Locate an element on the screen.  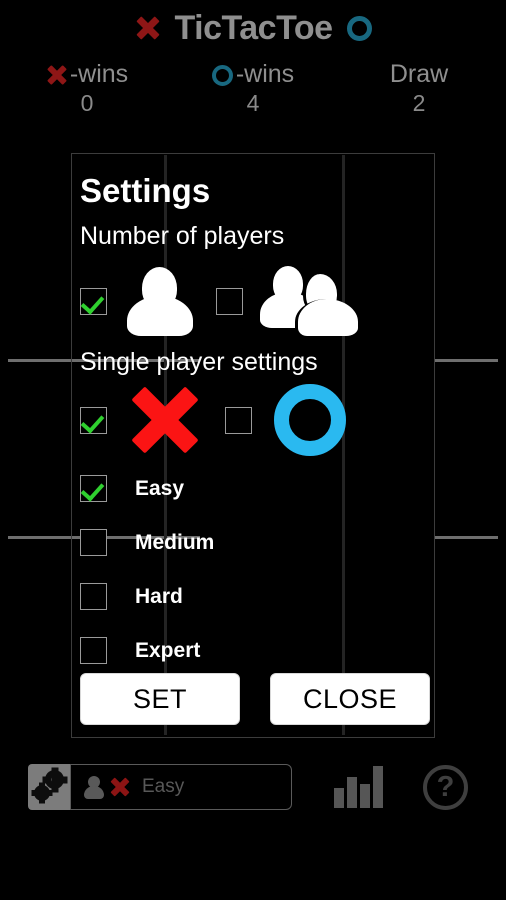
checkbox-one-player is located at coordinates (93, 301).